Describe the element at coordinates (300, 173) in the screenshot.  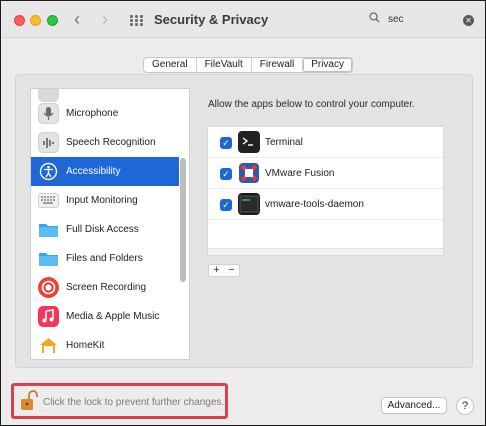
I see `app-name: VMware Fusion` at that location.